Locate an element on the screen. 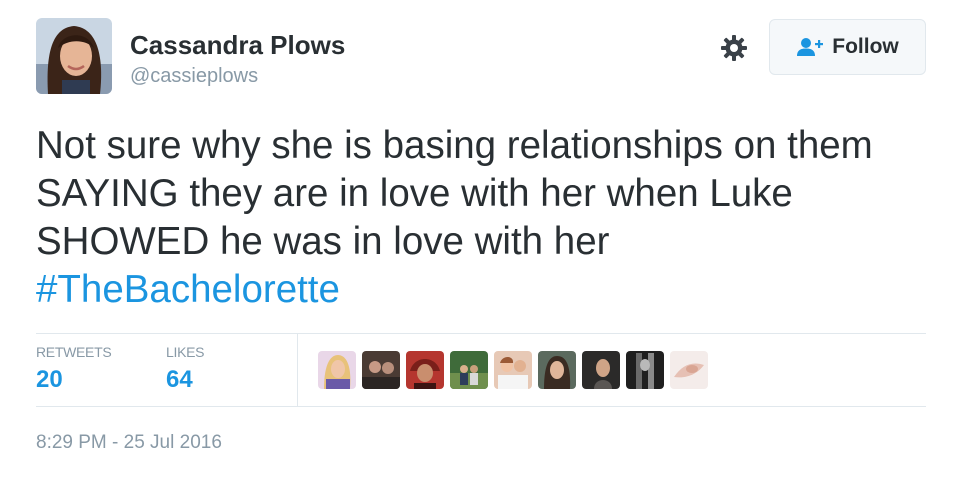  likes-stat: LIKES 64 is located at coordinates (185, 369).